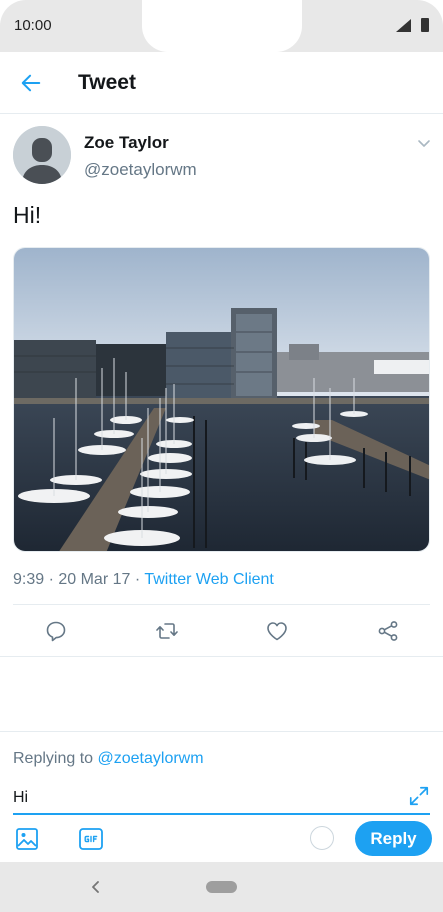  I want to click on status-time: 10:00, so click(33, 25).